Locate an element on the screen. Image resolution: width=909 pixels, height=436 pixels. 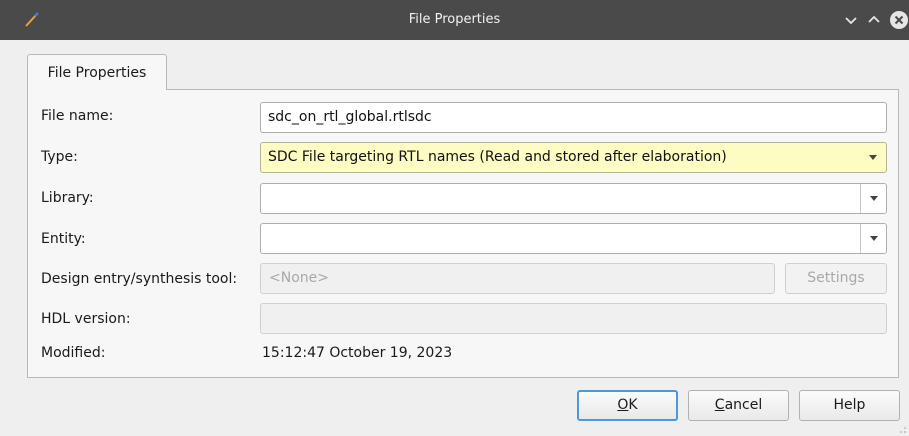
modified-label: Modified: is located at coordinates (73, 353).